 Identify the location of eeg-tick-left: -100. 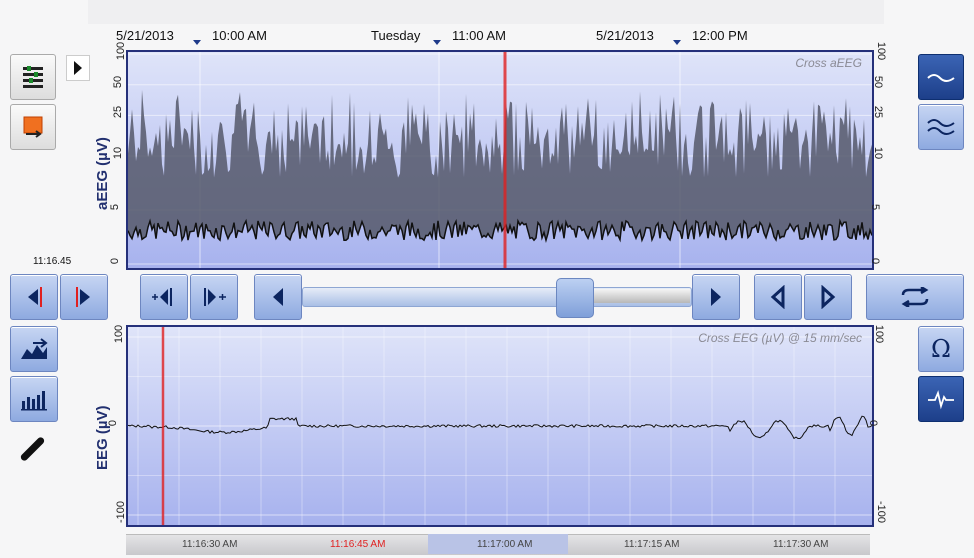
(121, 512).